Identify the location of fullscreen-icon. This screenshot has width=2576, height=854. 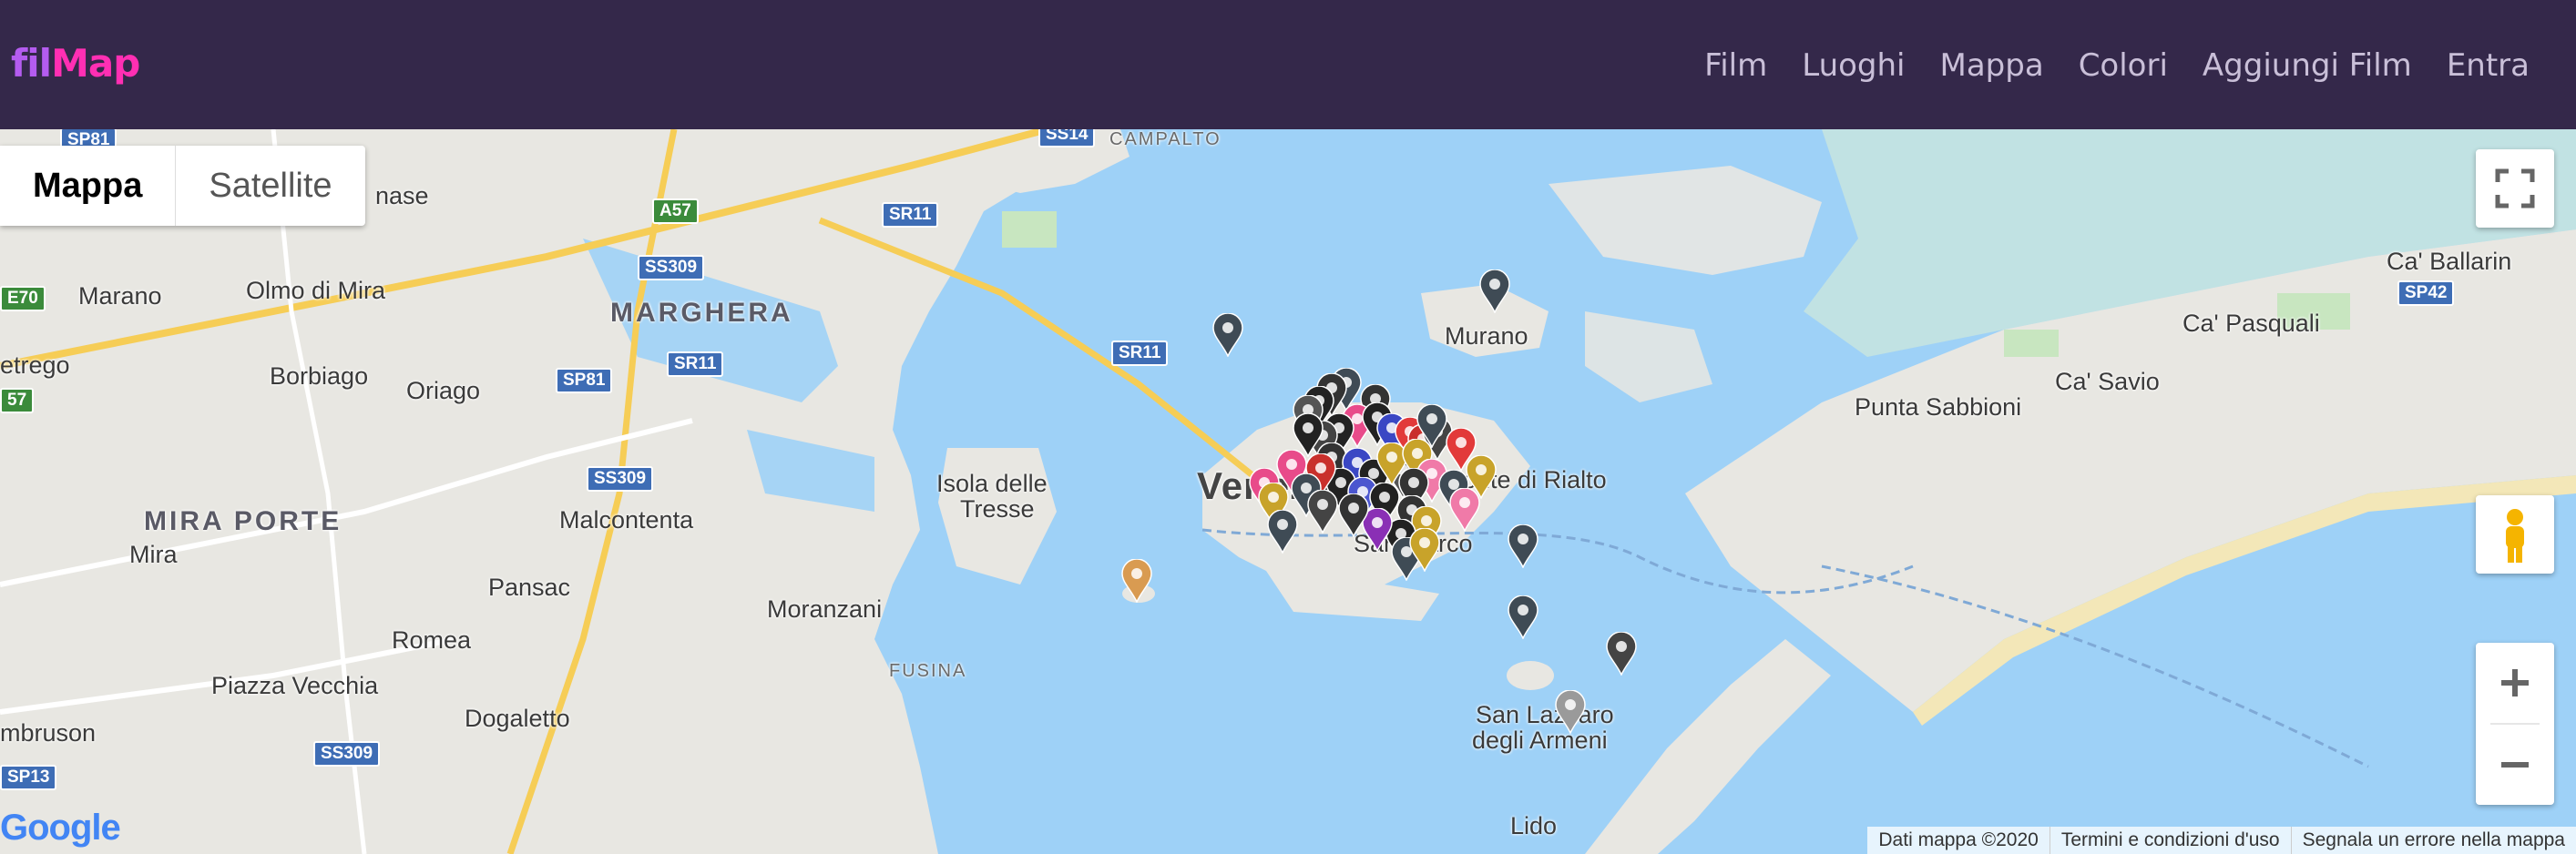
(2515, 188).